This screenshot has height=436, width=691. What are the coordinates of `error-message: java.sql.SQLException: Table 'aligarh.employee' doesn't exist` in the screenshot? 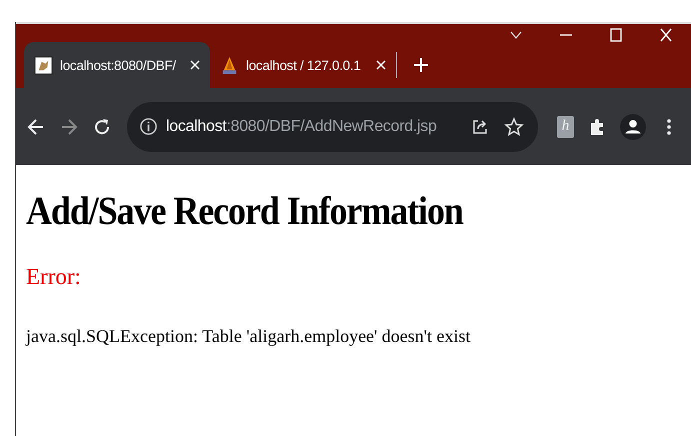 It's located at (249, 336).